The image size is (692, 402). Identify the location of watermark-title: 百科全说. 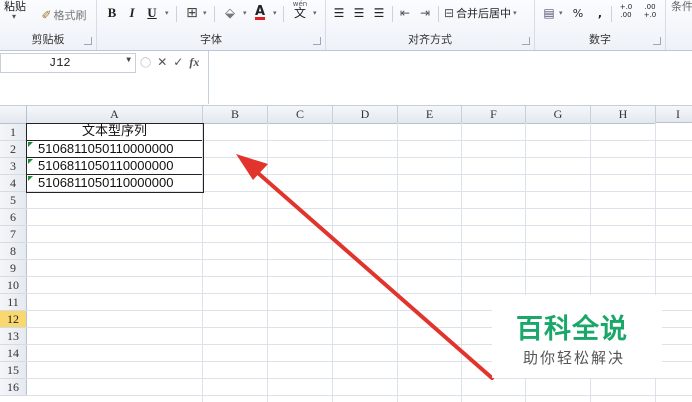
(572, 329).